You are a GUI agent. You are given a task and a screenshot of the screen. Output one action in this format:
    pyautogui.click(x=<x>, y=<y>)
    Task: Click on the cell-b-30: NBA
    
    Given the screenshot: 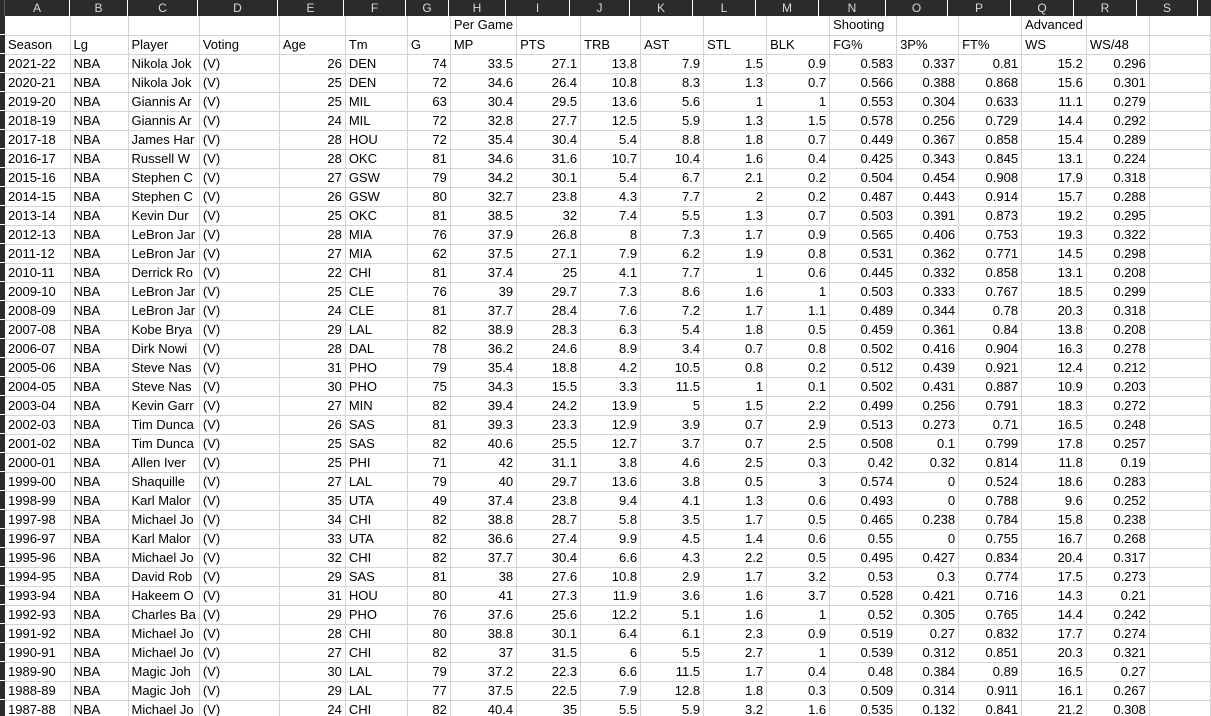 What is the action you would take?
    pyautogui.click(x=99, y=577)
    